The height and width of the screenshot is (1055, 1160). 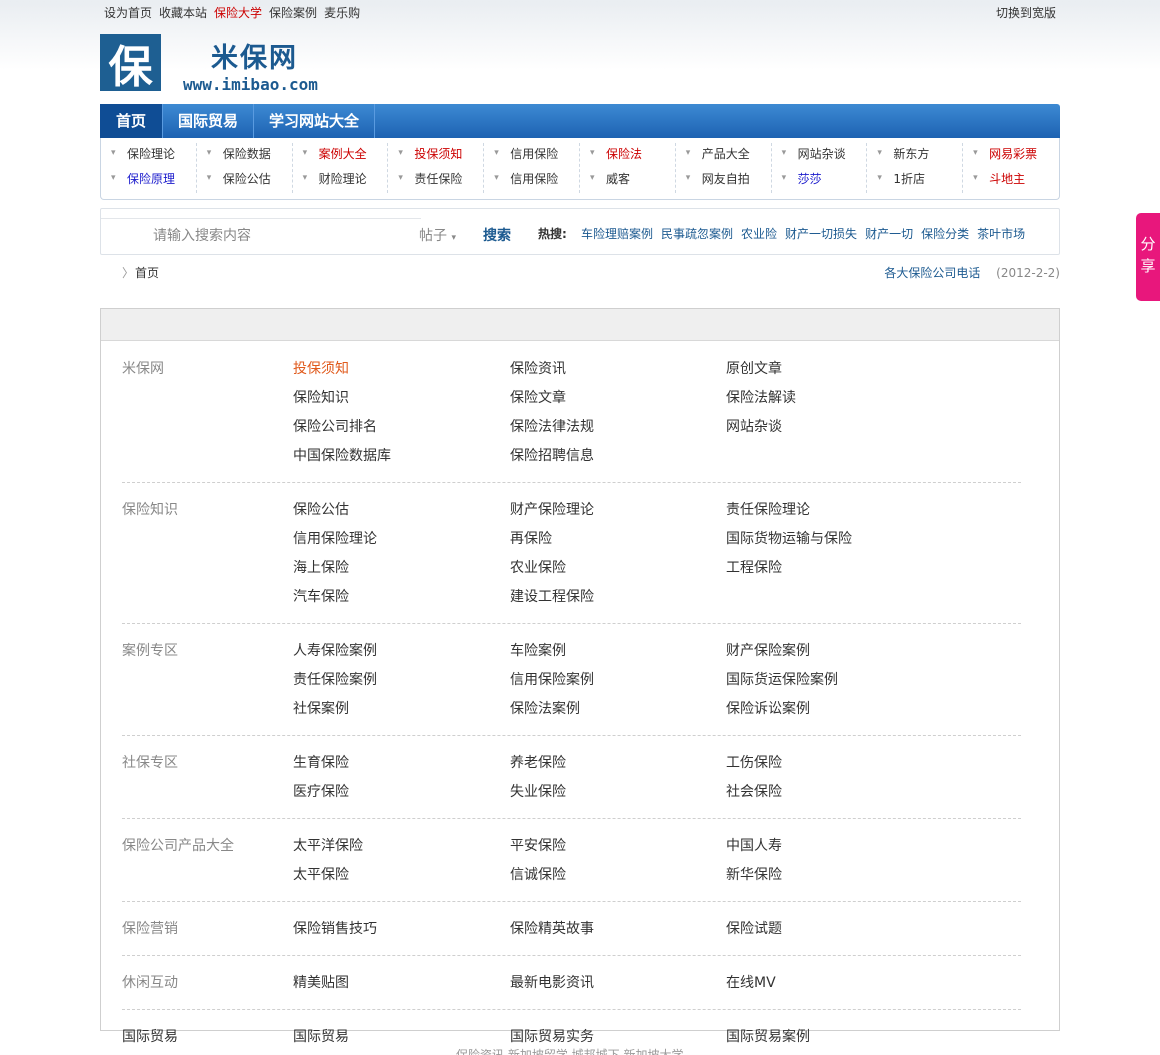 What do you see at coordinates (202, 235) in the screenshot?
I see `search-input: 请输入搜索内容` at bounding box center [202, 235].